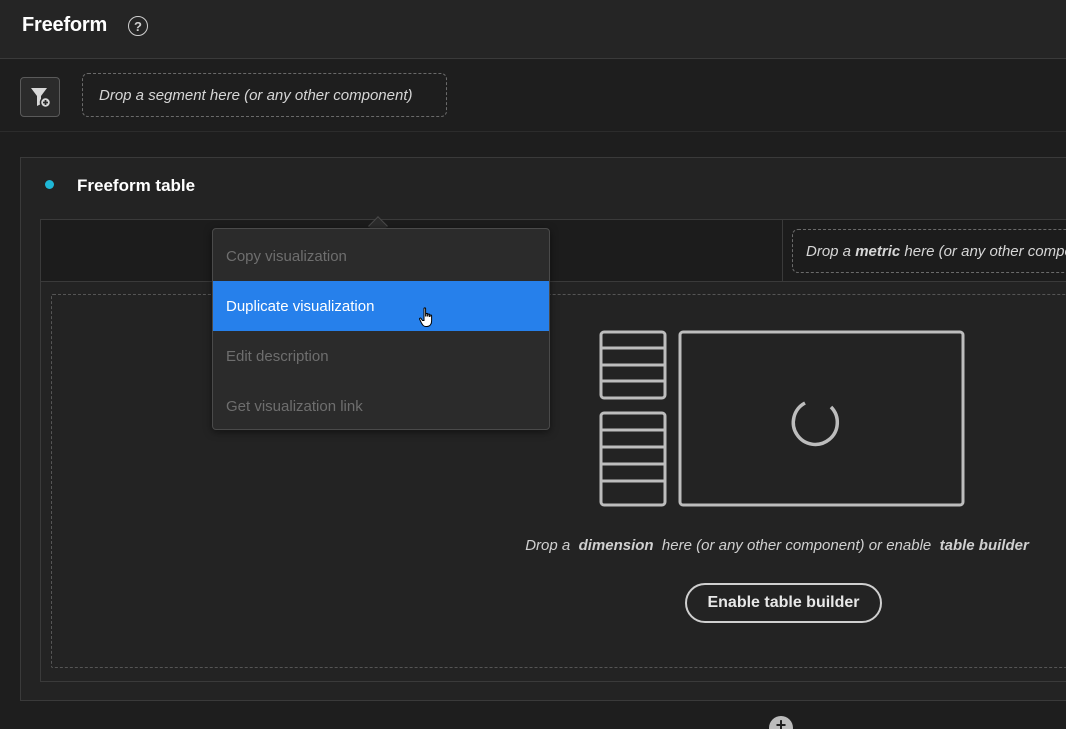  What do you see at coordinates (381, 256) in the screenshot?
I see `menu-item-copy-visualization: Copy visualization` at bounding box center [381, 256].